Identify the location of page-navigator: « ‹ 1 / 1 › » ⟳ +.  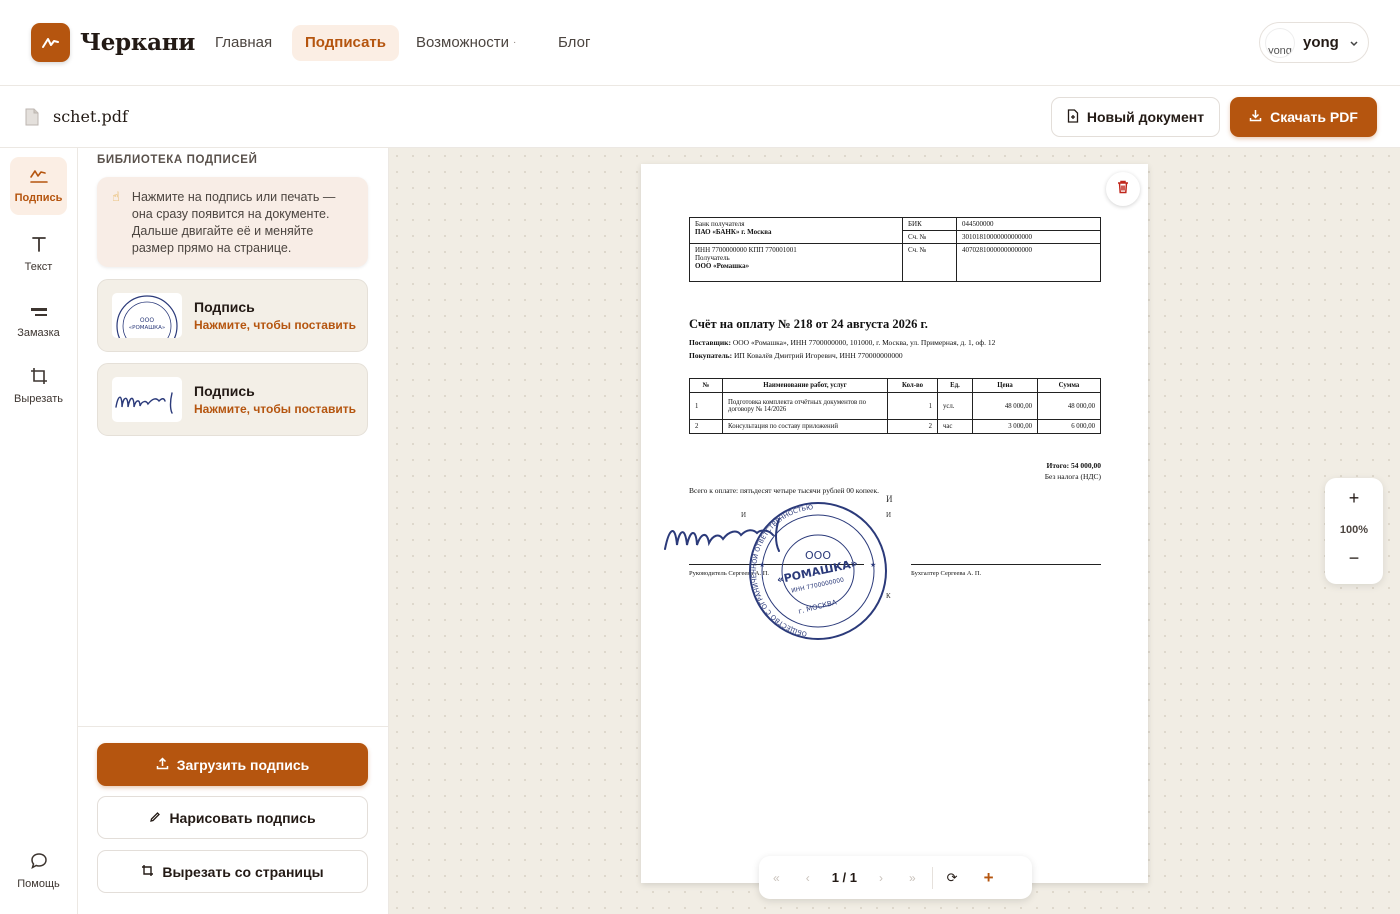
(895, 877).